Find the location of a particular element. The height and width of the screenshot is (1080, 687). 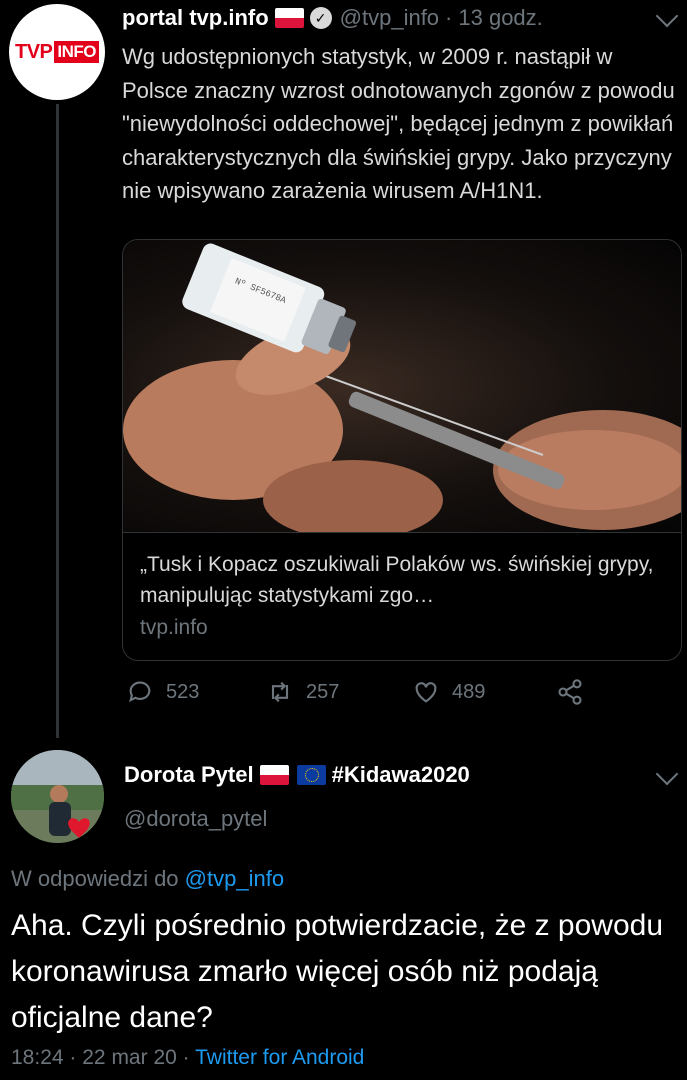

reply-handle-link: @tvp_info is located at coordinates (234, 878).